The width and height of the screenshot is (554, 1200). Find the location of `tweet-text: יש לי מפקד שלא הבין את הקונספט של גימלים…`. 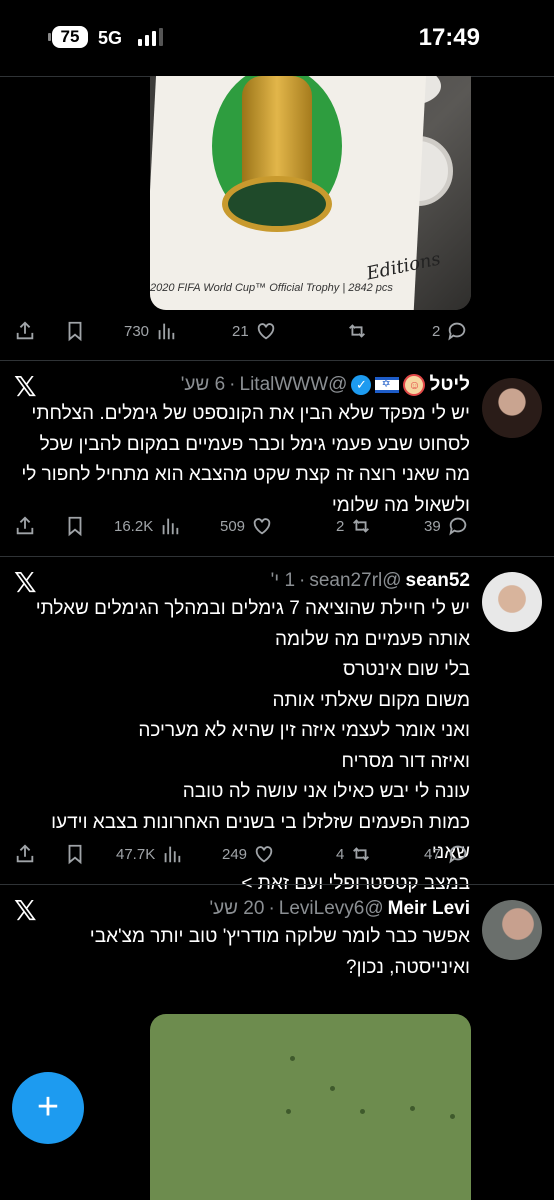

tweet-text: יש לי מפקד שלא הבין את הקונספט של גימלים… is located at coordinates (240, 460).